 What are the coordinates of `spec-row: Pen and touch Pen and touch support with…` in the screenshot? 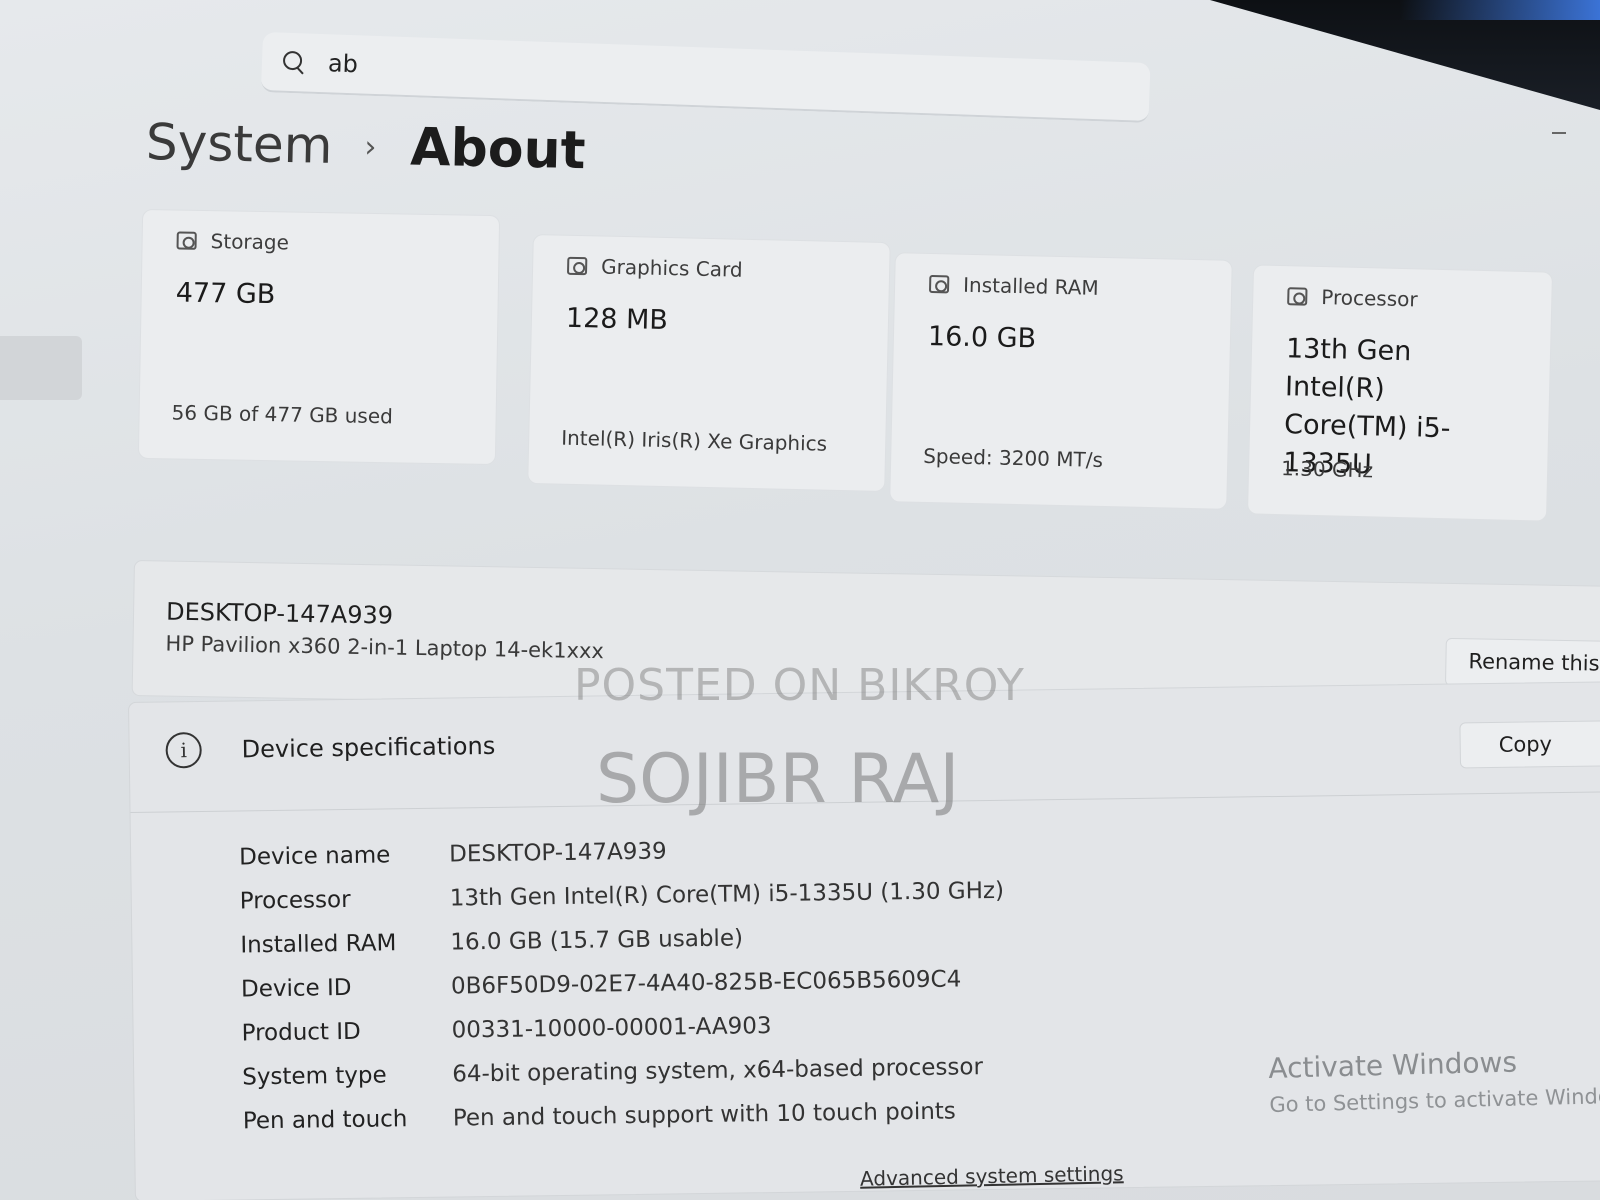 It's located at (625, 1116).